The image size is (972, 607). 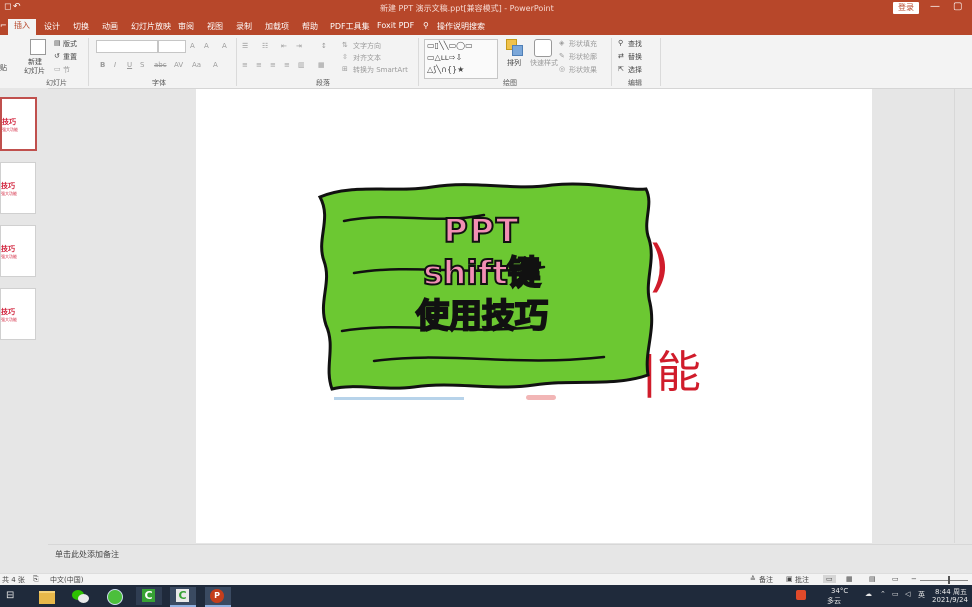 I want to click on slideshow-icon: ▭, so click(x=895, y=579).